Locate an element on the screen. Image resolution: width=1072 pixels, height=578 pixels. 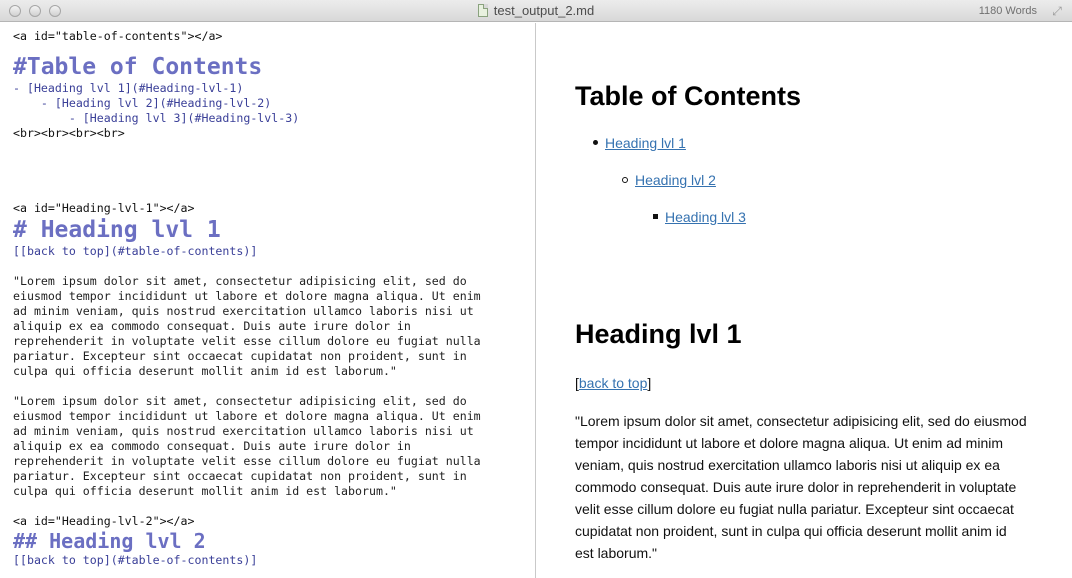
window-title: test_output_2.md is located at coordinates (536, 10).